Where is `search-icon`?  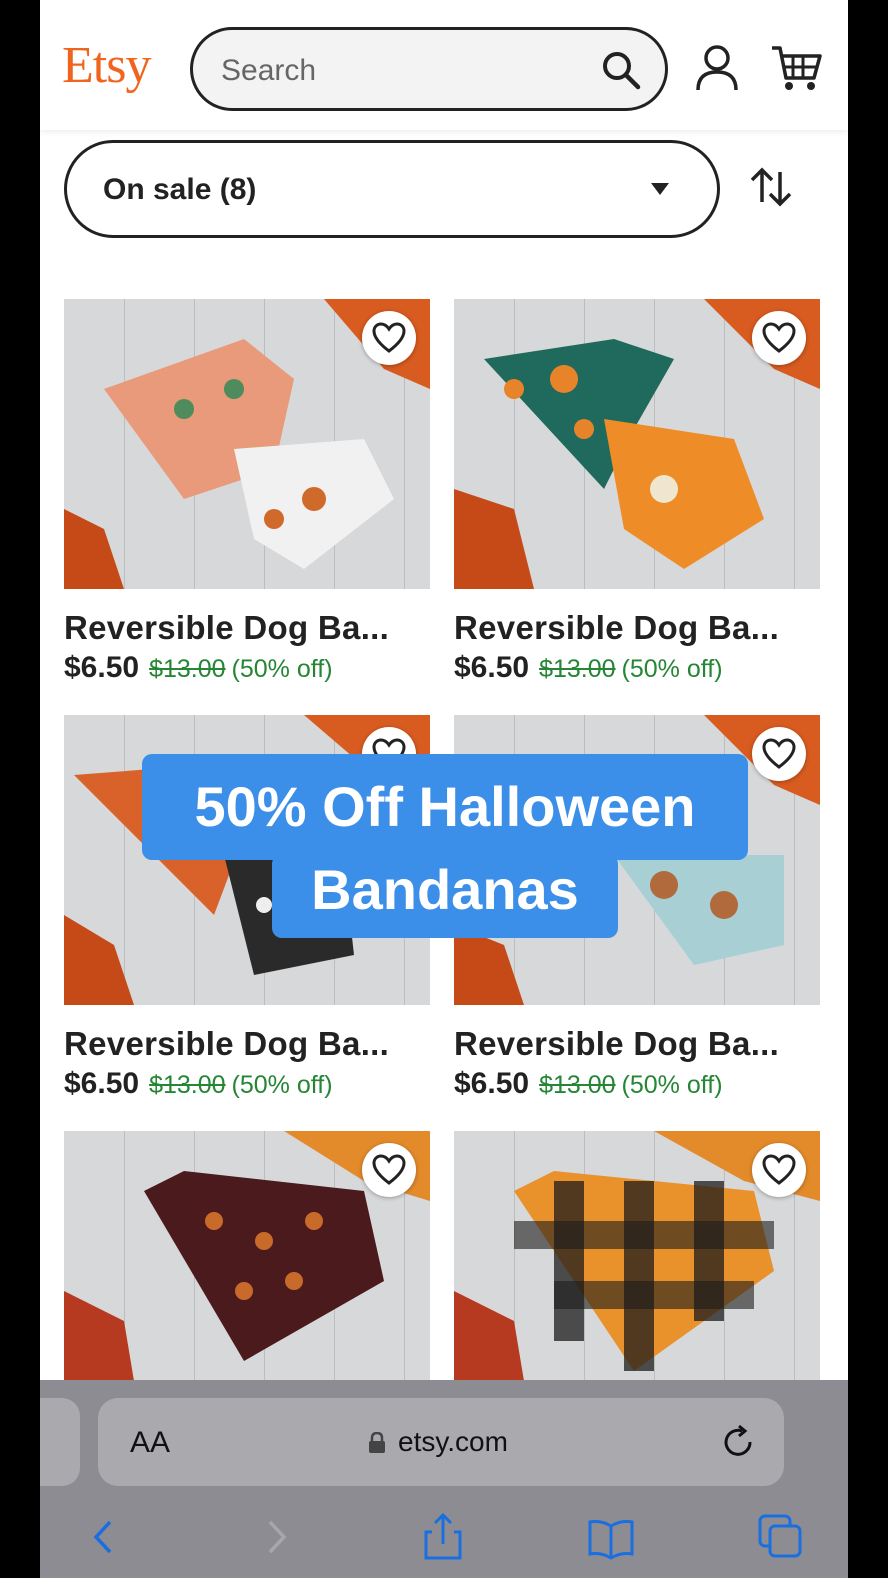 search-icon is located at coordinates (621, 70).